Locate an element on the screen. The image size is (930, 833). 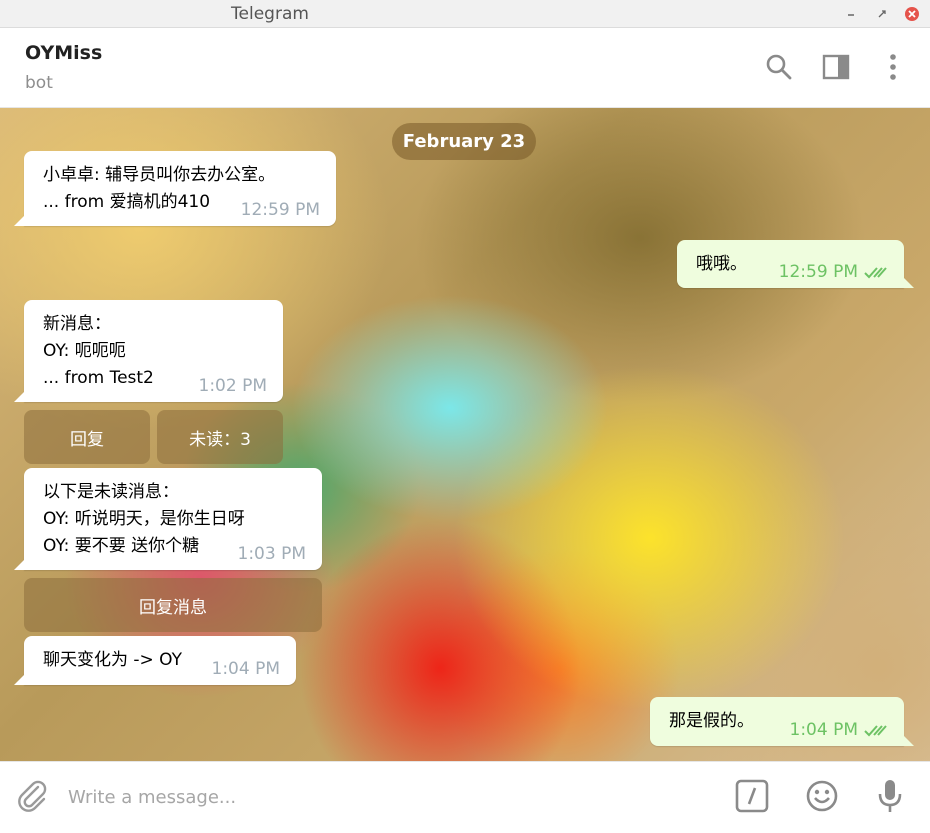
chat-header: OYMiss bot is located at coordinates (465, 68).